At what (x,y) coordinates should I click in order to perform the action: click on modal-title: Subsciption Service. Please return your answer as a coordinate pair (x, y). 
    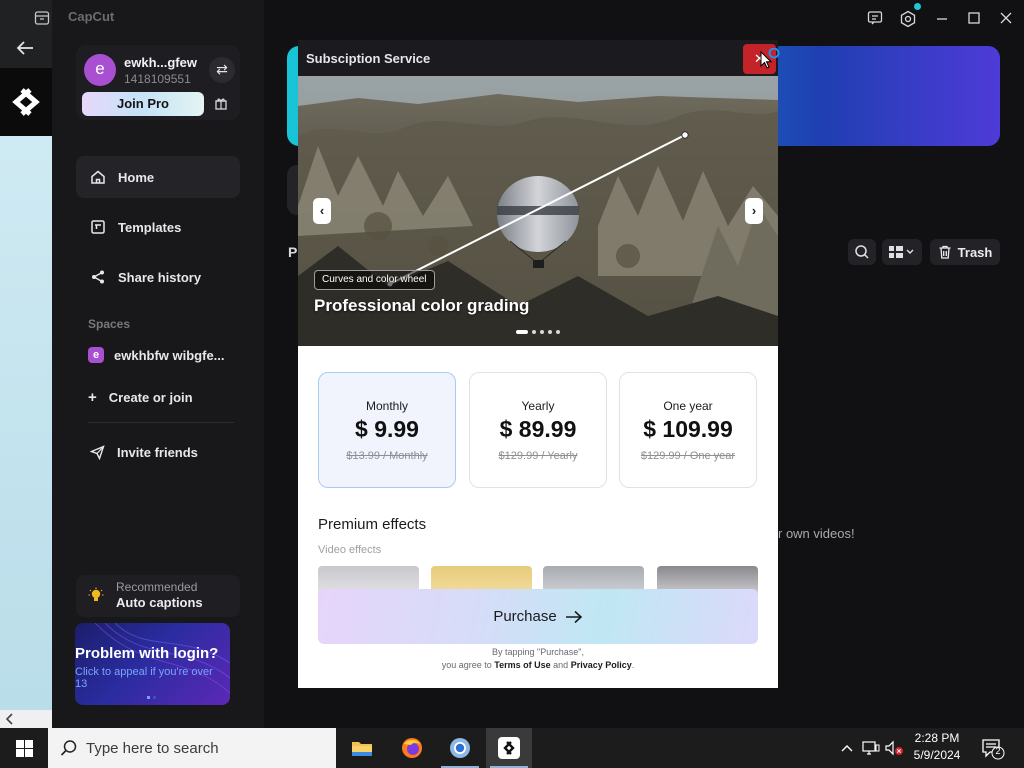
    Looking at the image, I should click on (368, 58).